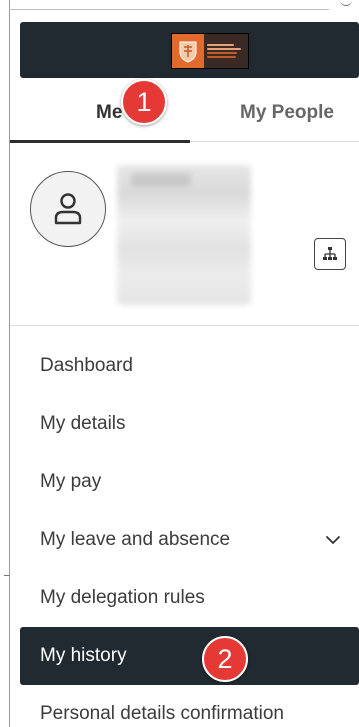 The image size is (359, 727). I want to click on menu-item-dashboard: Dashboard, so click(184, 366).